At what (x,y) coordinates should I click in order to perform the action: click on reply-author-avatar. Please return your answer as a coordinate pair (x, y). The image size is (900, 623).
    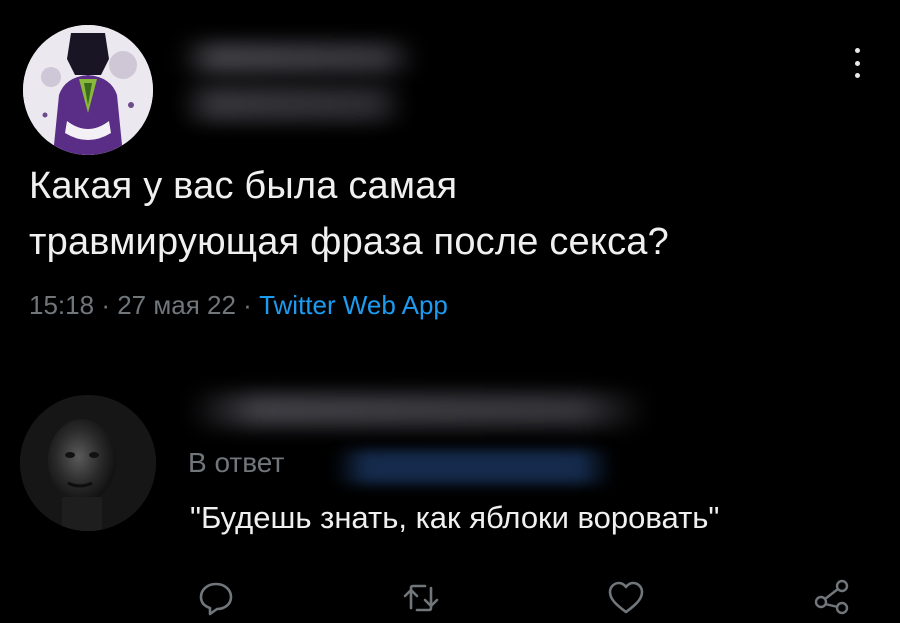
    Looking at the image, I should click on (88, 463).